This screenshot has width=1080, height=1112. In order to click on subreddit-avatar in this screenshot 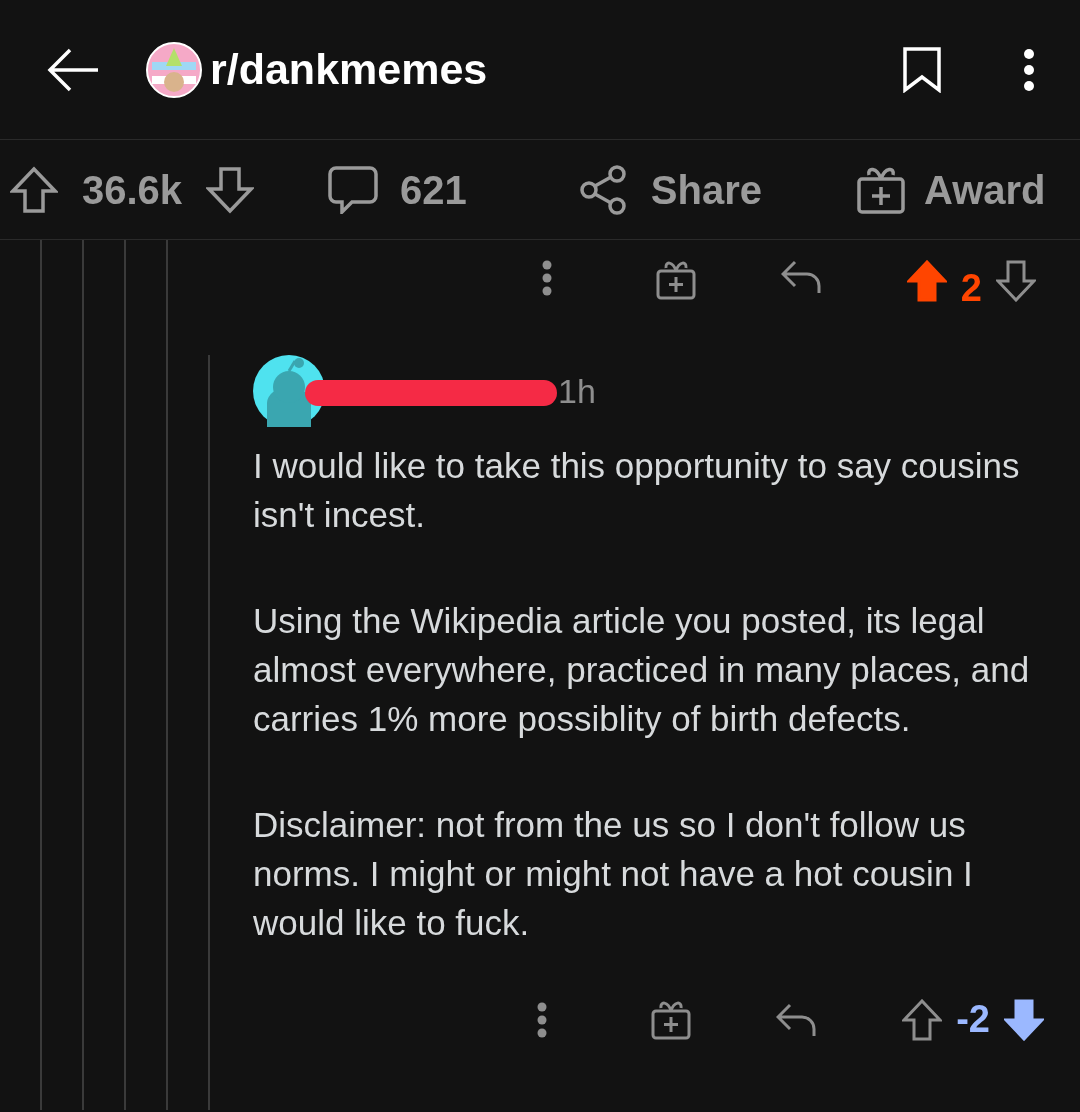, I will do `click(174, 69)`.